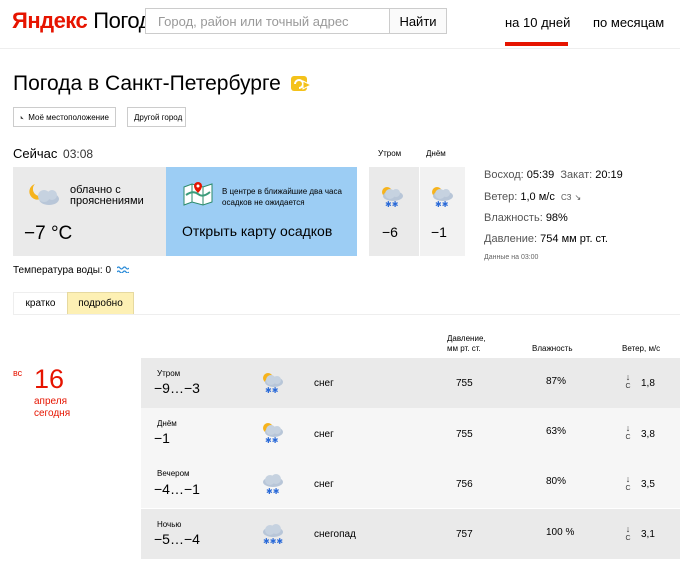 The image size is (680, 586). Describe the element at coordinates (574, 239) in the screenshot. I see `pressure-value: 754 мм рт. ст.` at that location.